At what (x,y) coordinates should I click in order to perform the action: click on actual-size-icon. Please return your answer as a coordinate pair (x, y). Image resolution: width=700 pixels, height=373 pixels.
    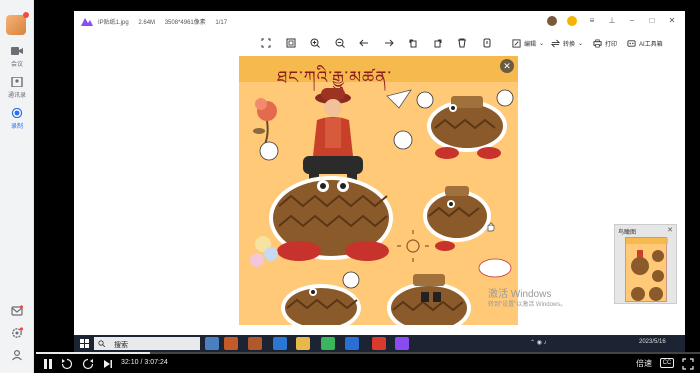
    Looking at the image, I should click on (291, 43).